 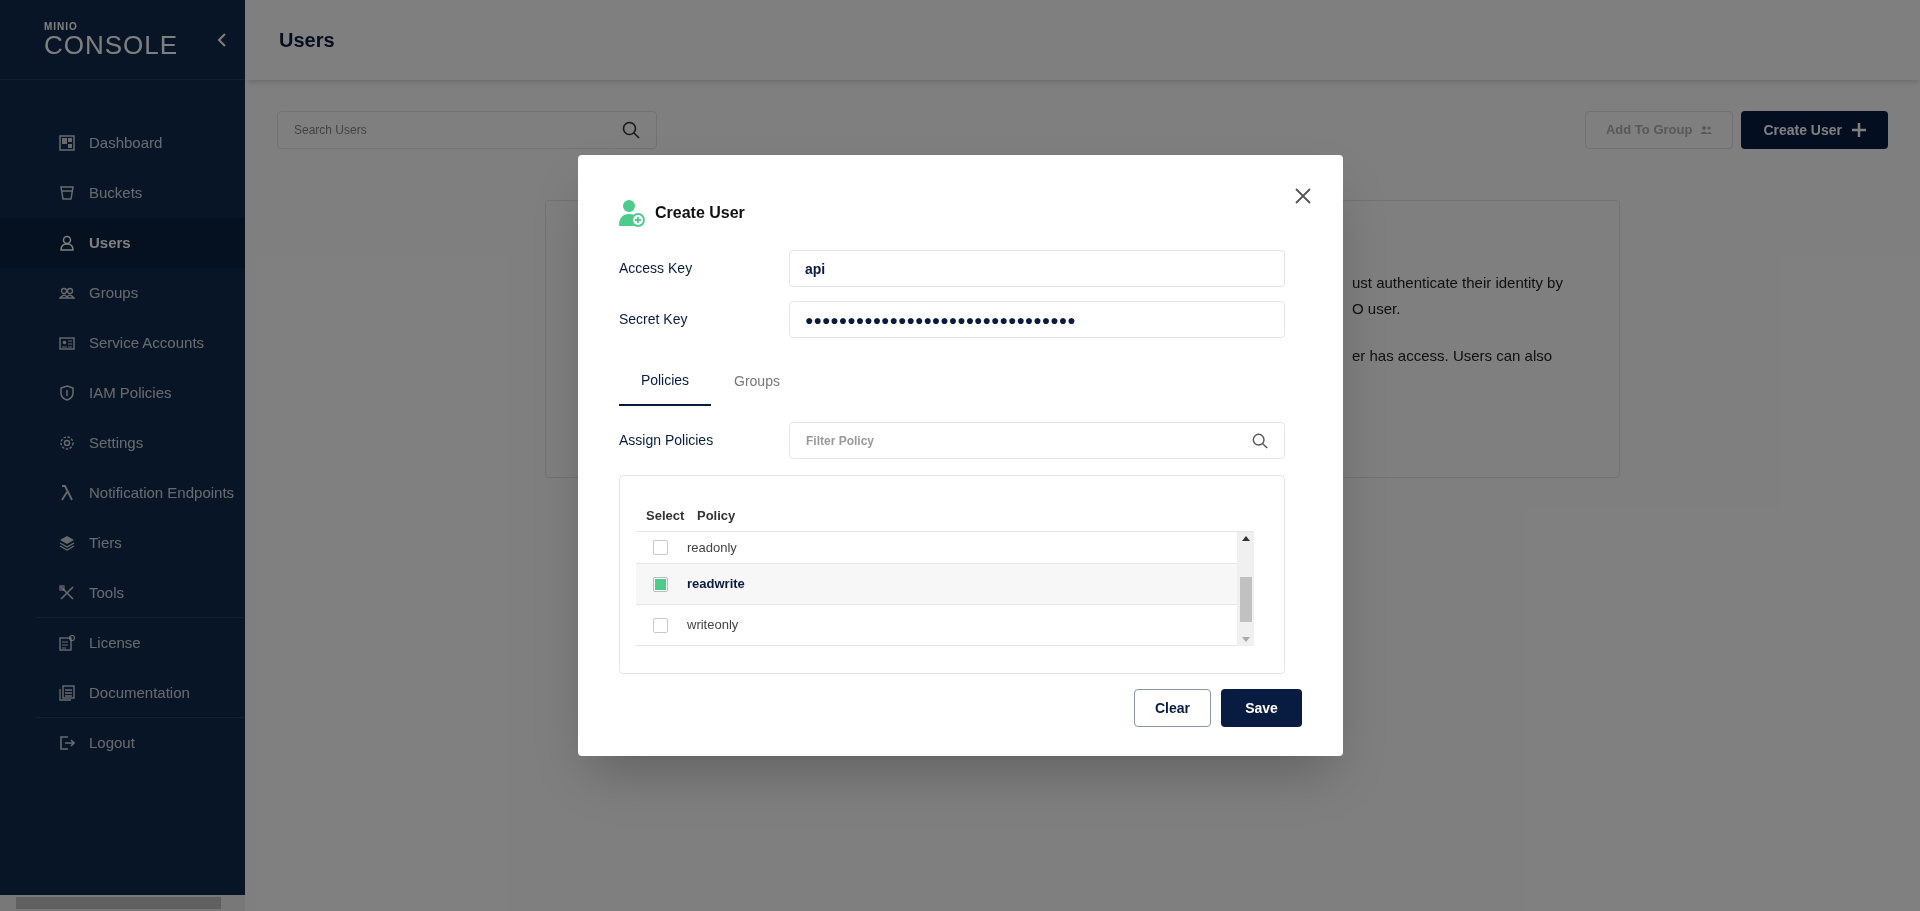 I want to click on field-label: Secret Key, so click(x=654, y=319).